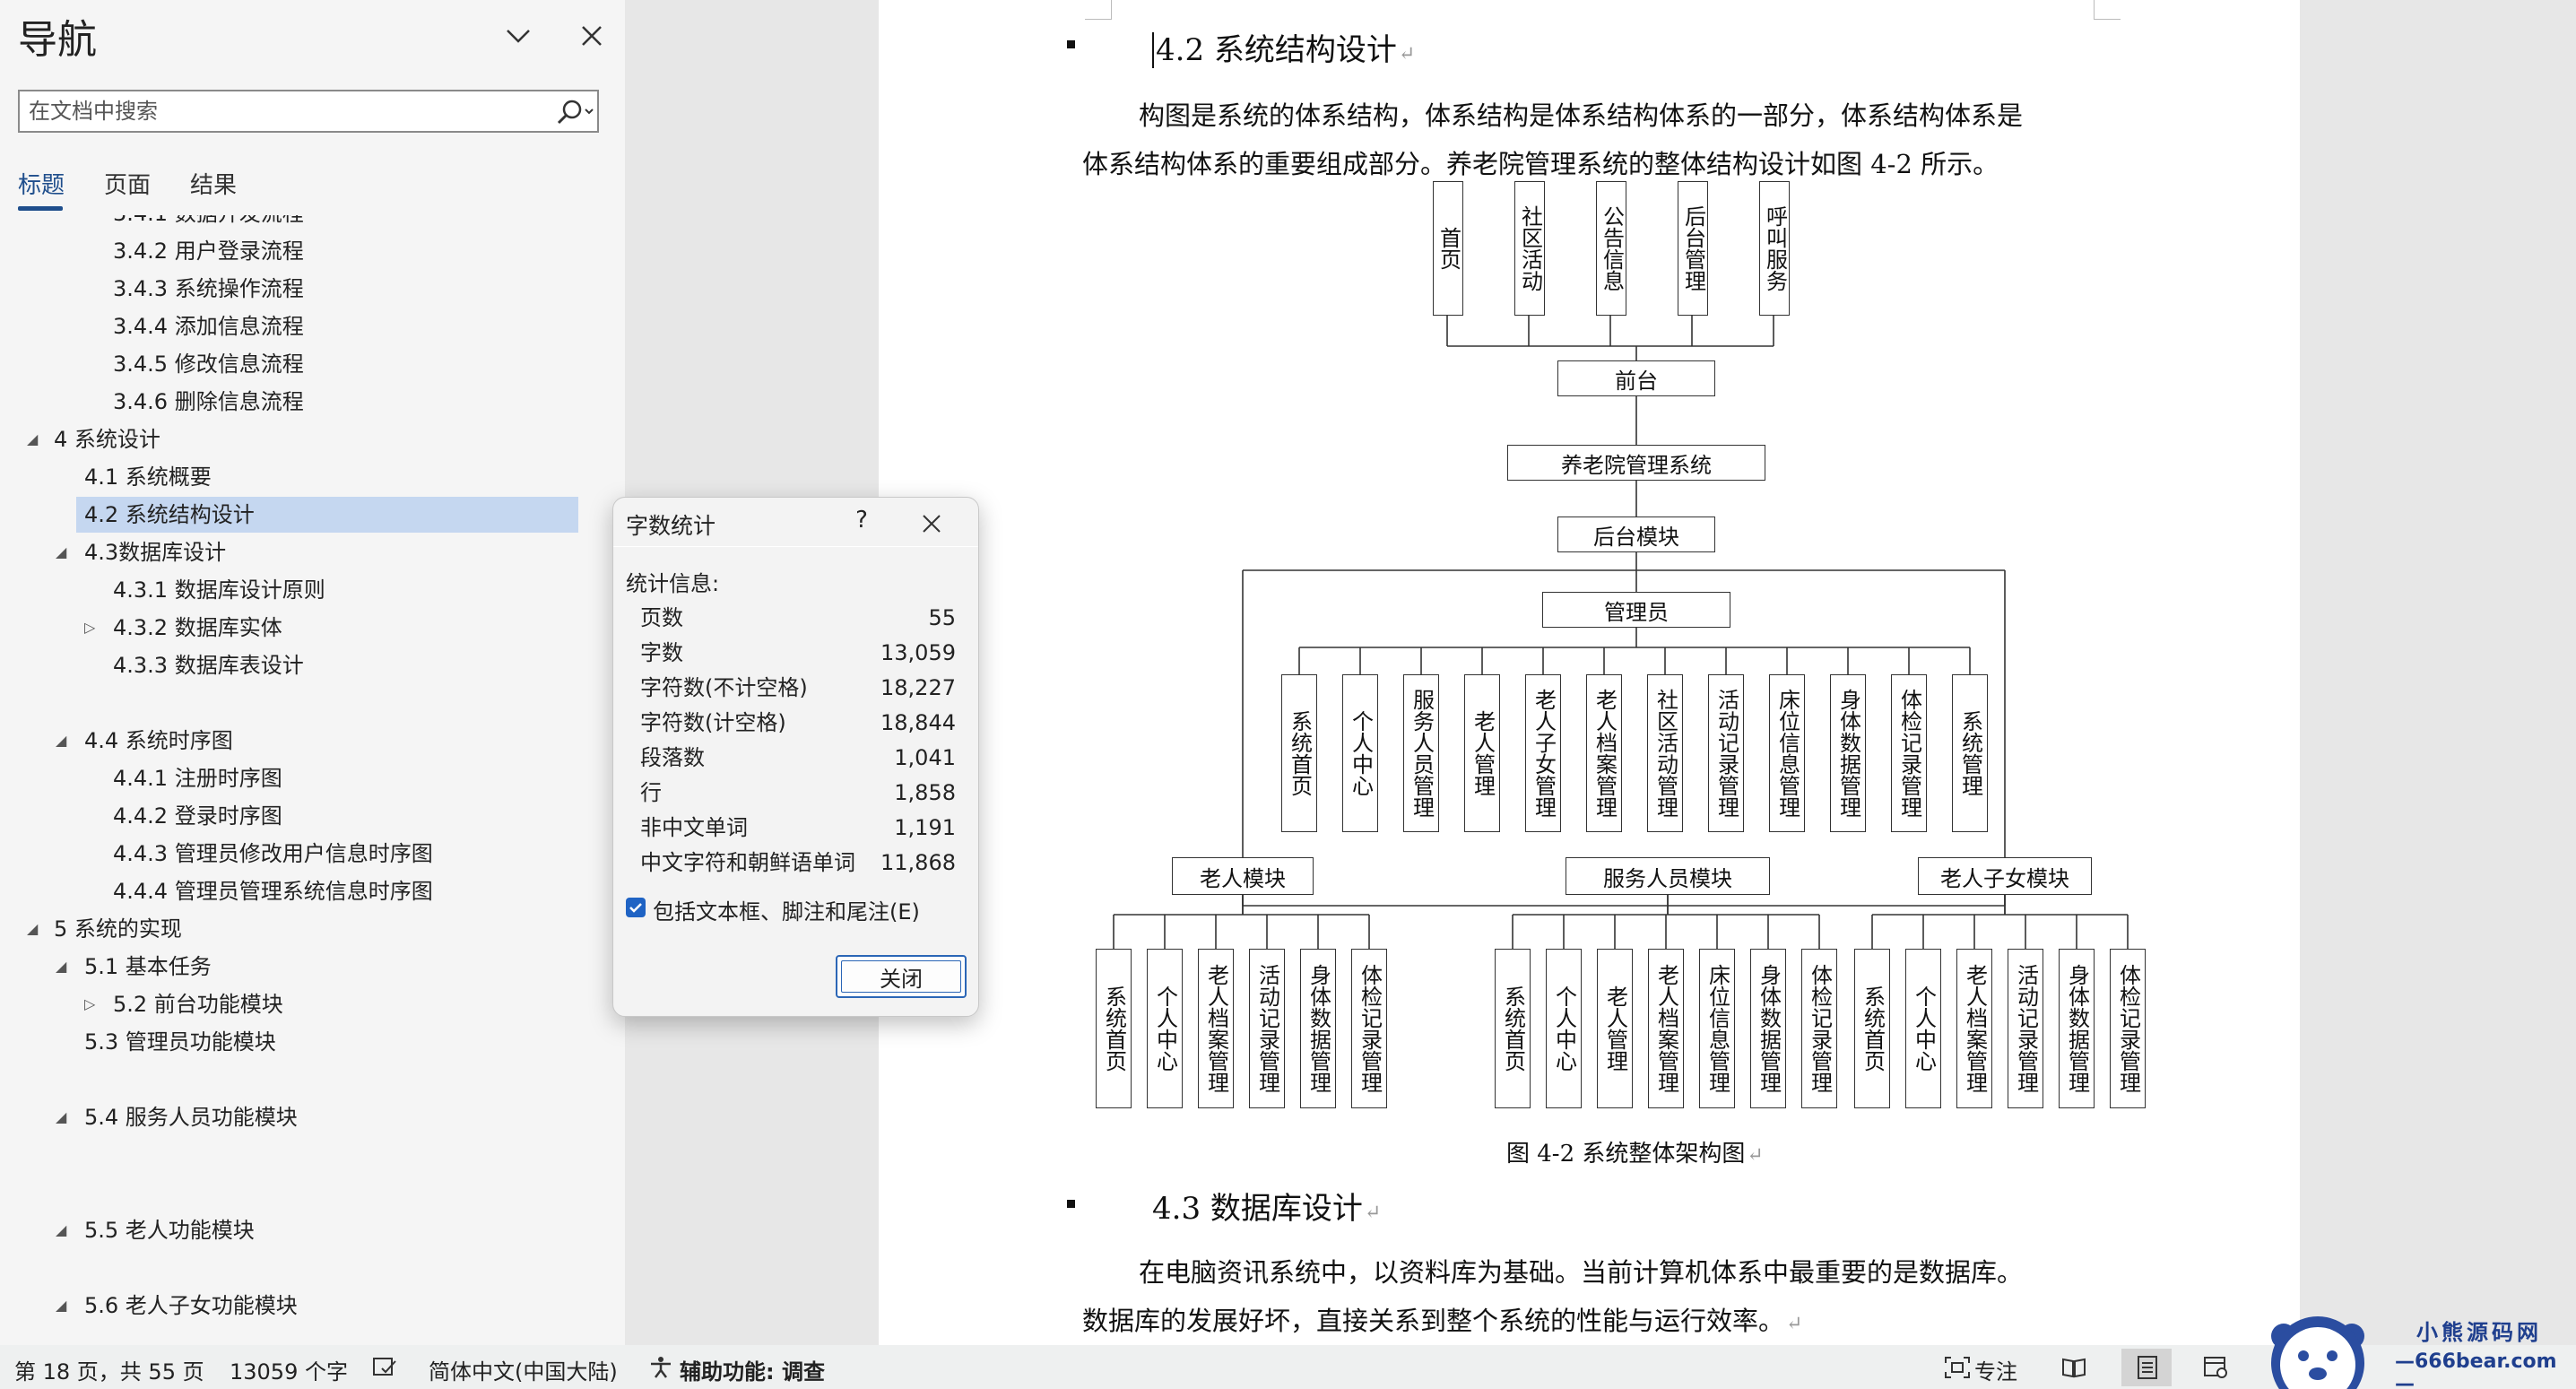 The image size is (2576, 1389). What do you see at coordinates (273, 891) in the screenshot?
I see `nav-tree-label: 4.4.4 管理员管理系统信息时序图` at bounding box center [273, 891].